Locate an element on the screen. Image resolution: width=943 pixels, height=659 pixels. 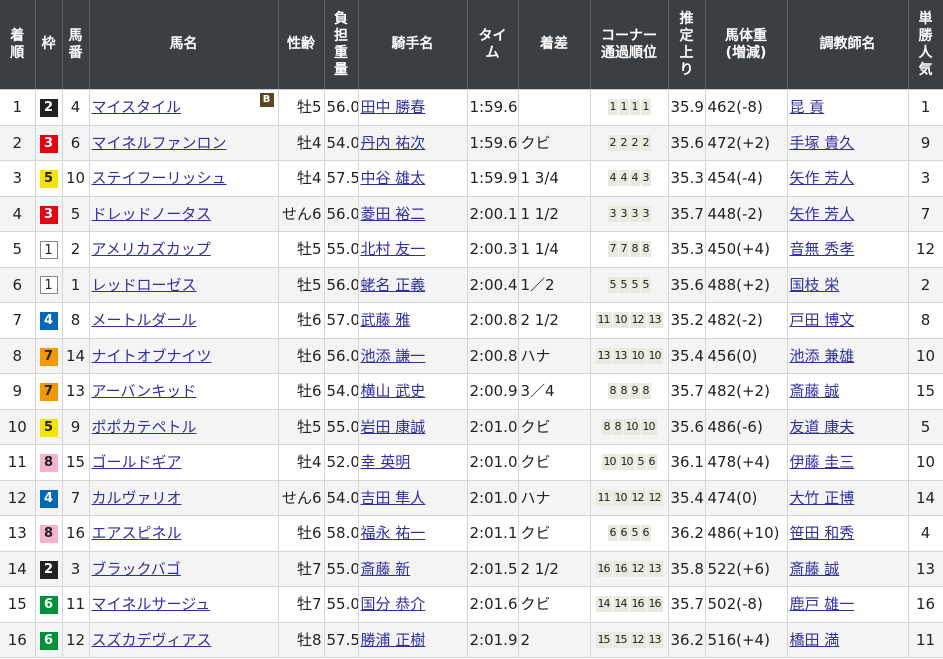
corner-position: 15 is located at coordinates (603, 639).